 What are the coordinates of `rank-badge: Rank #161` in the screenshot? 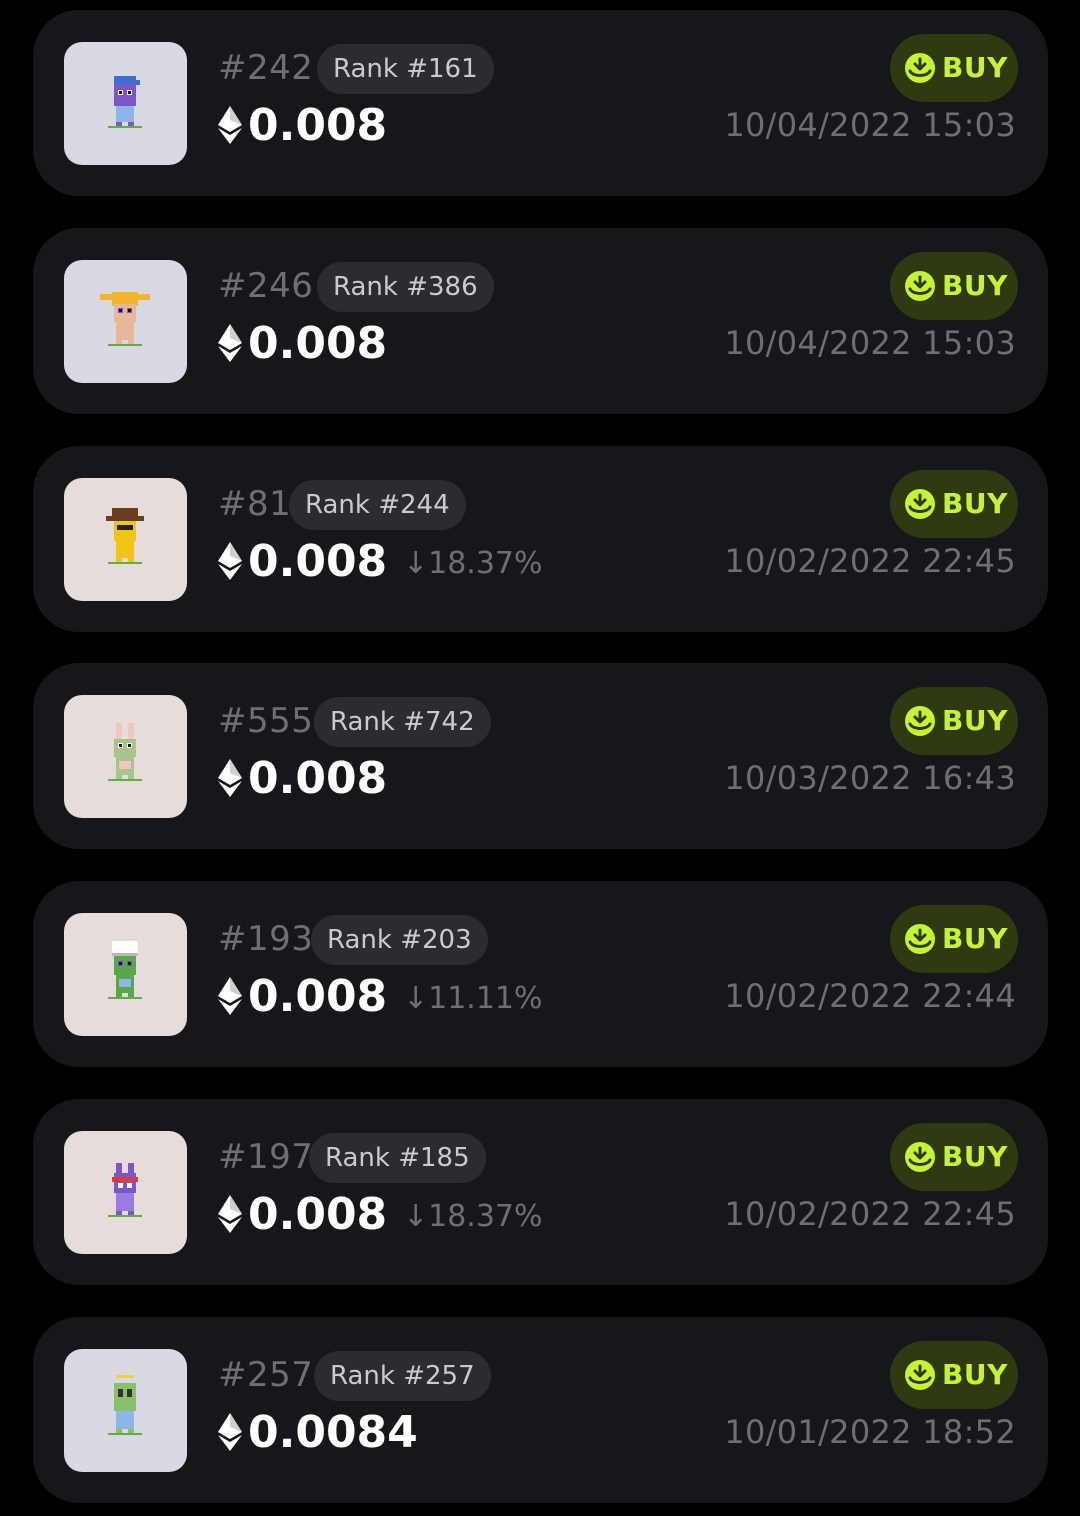 It's located at (405, 69).